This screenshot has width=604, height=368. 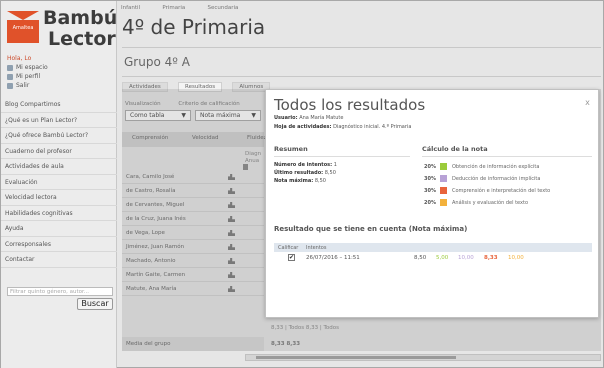 I want to click on grade-checkbox: ✔, so click(x=291, y=257).